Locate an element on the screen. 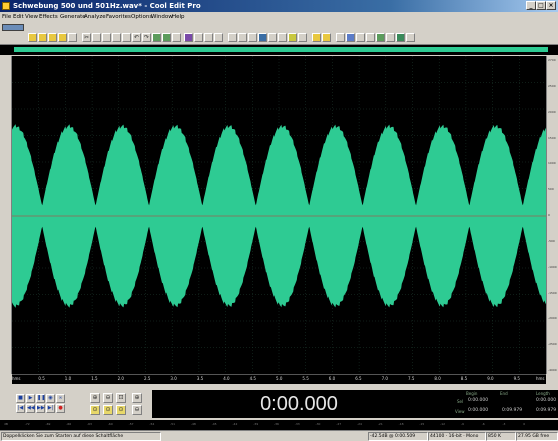 This screenshot has height=441, width=558. record-mode-icon is located at coordinates (156, 37).